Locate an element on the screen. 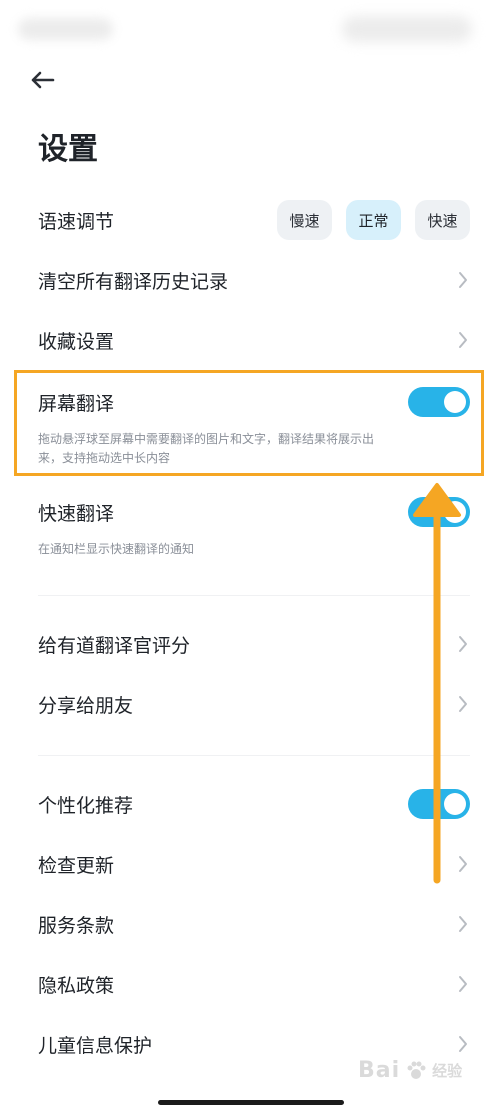  quick-translate-label: 快速翻译 is located at coordinates (76, 513).